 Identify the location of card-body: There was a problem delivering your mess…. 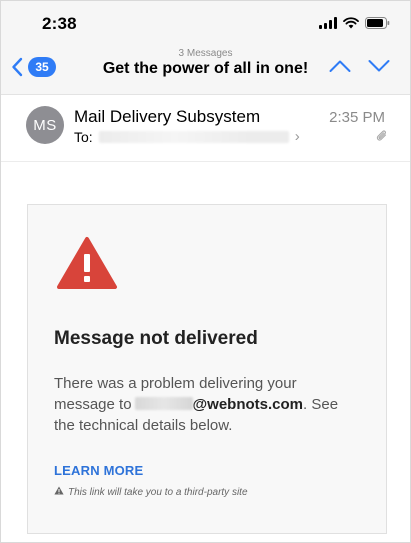
(204, 404).